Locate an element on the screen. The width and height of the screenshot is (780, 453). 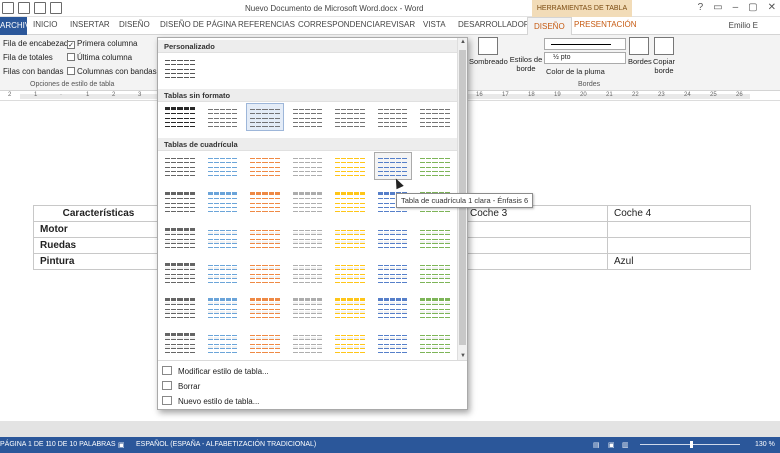
redo-icon is located at coordinates (40, 8).